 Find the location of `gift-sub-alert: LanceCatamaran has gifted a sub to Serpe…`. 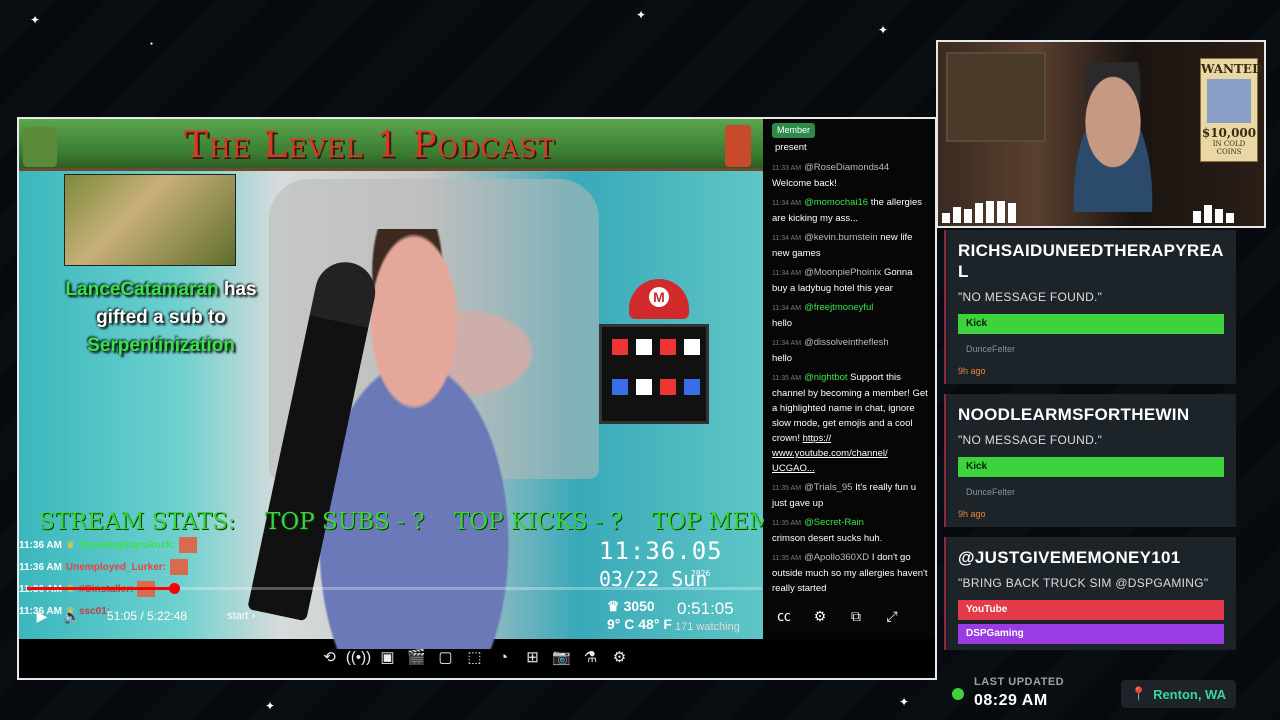

gift-sub-alert: LanceCatamaran has gifted a sub to Serpe… is located at coordinates (161, 318).